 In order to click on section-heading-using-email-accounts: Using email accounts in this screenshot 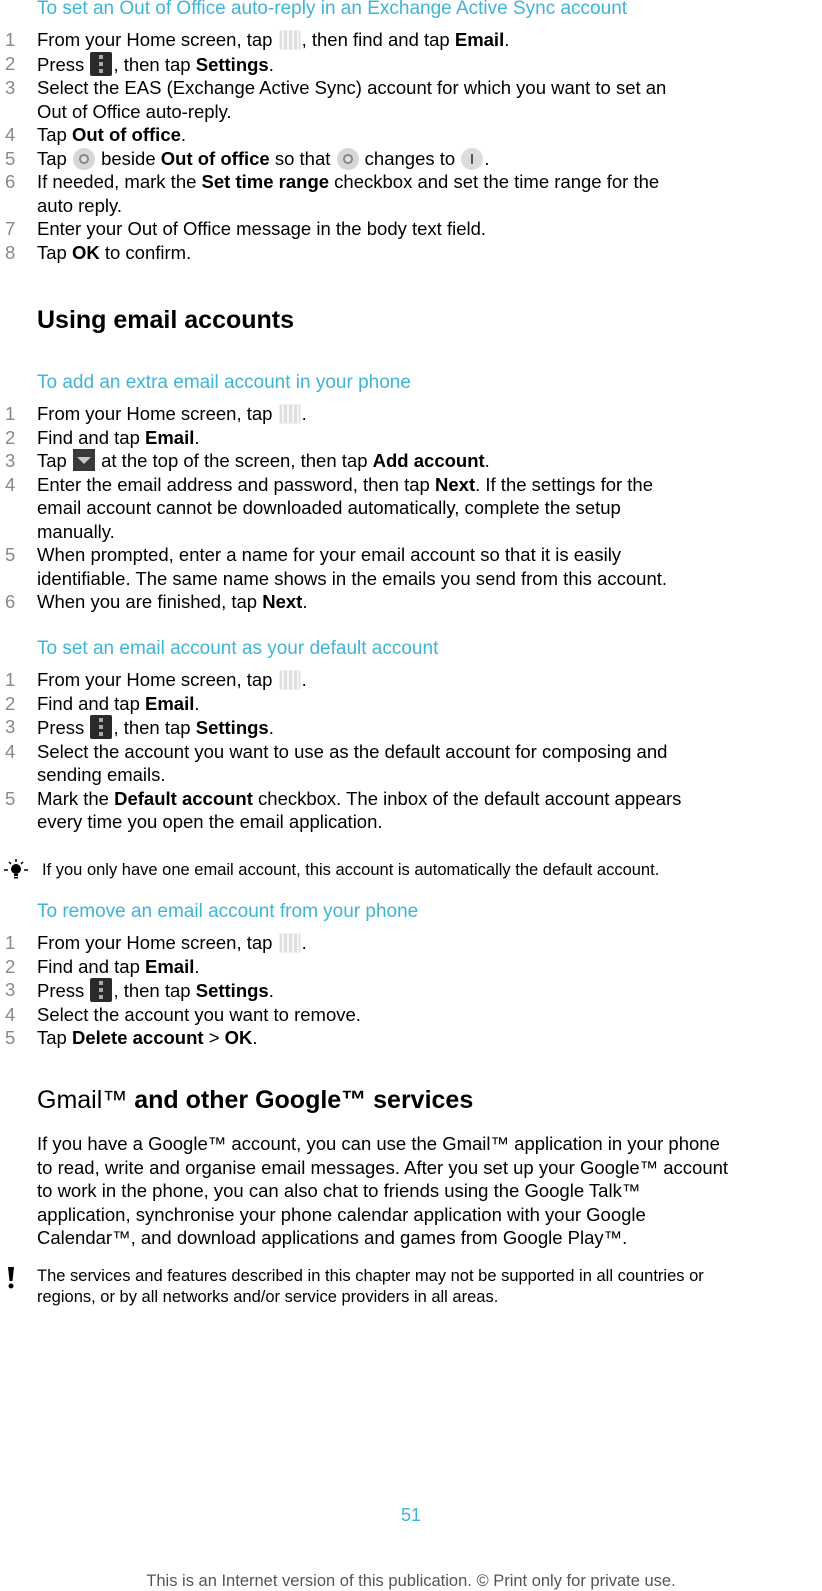, I will do `click(166, 320)`.